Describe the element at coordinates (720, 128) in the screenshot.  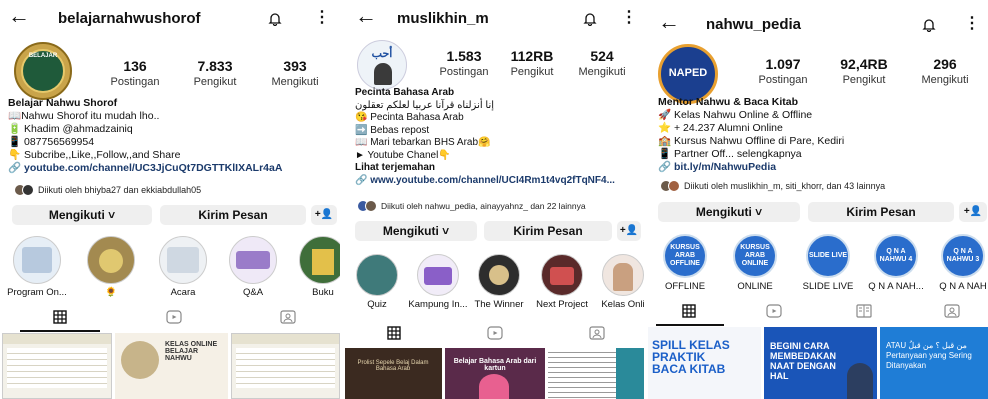
I see `bio-line: ⭐ + 24.237 Alumni Online` at that location.